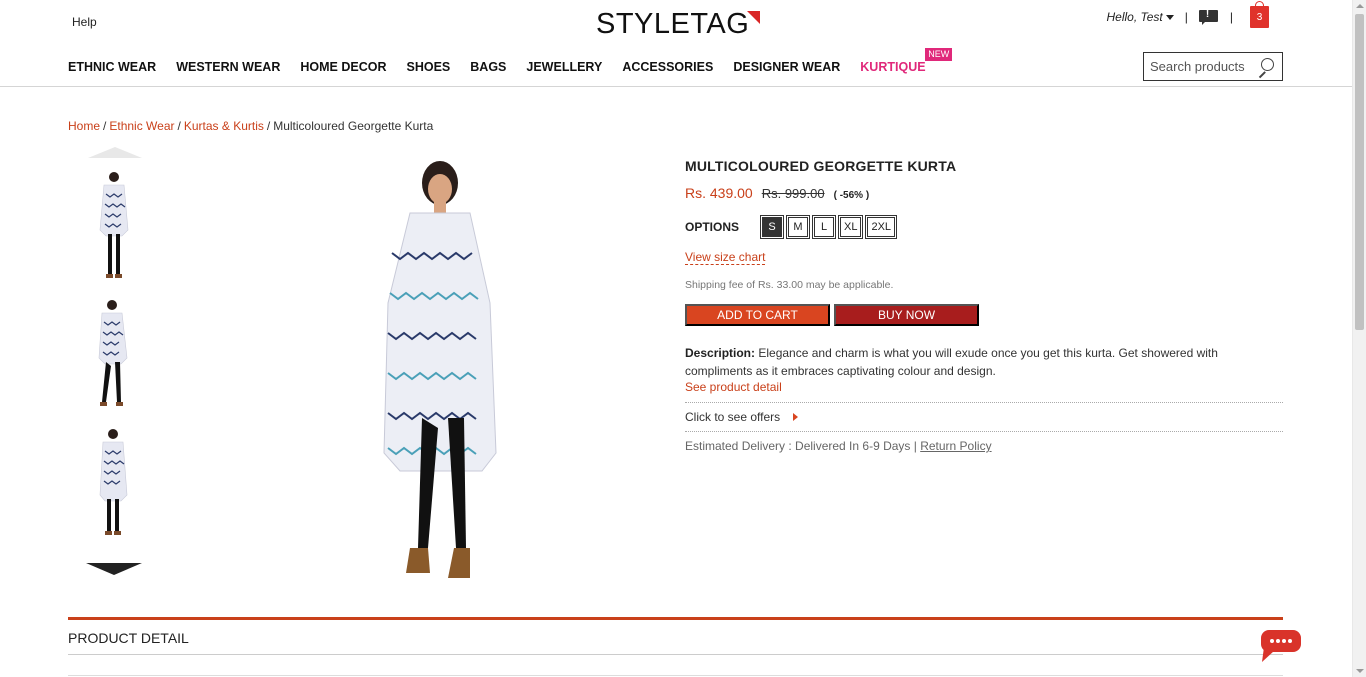 The width and height of the screenshot is (1366, 677). What do you see at coordinates (1360, 6) in the screenshot?
I see `scroll-up-icon` at bounding box center [1360, 6].